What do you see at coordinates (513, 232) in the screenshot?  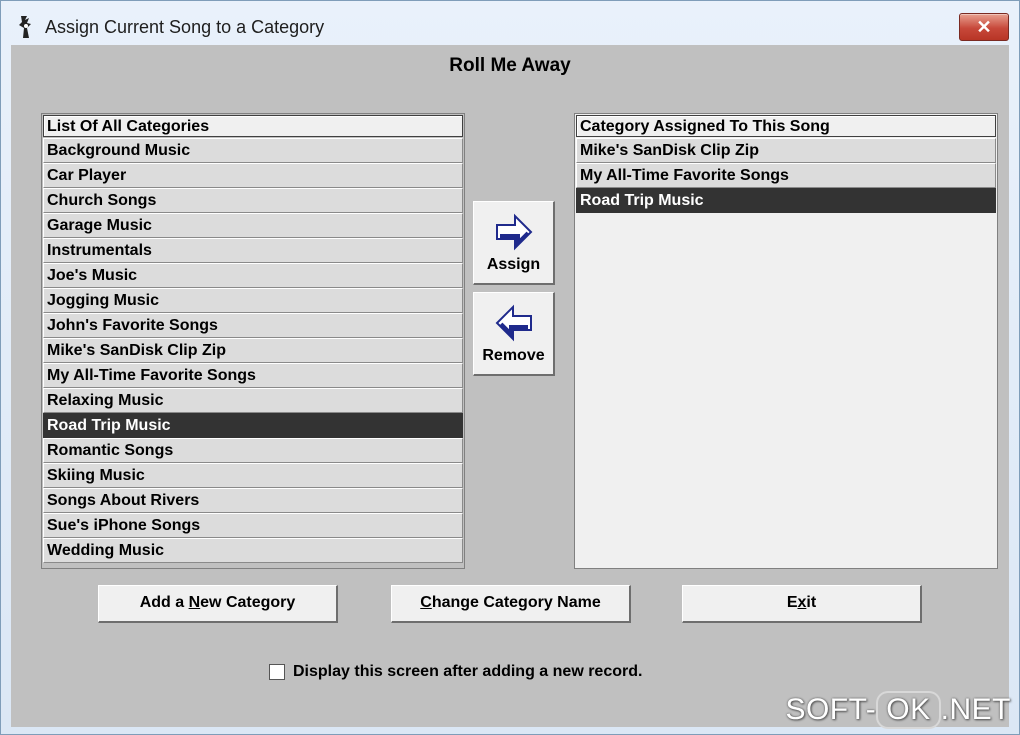 I see `right-arrow-icon` at bounding box center [513, 232].